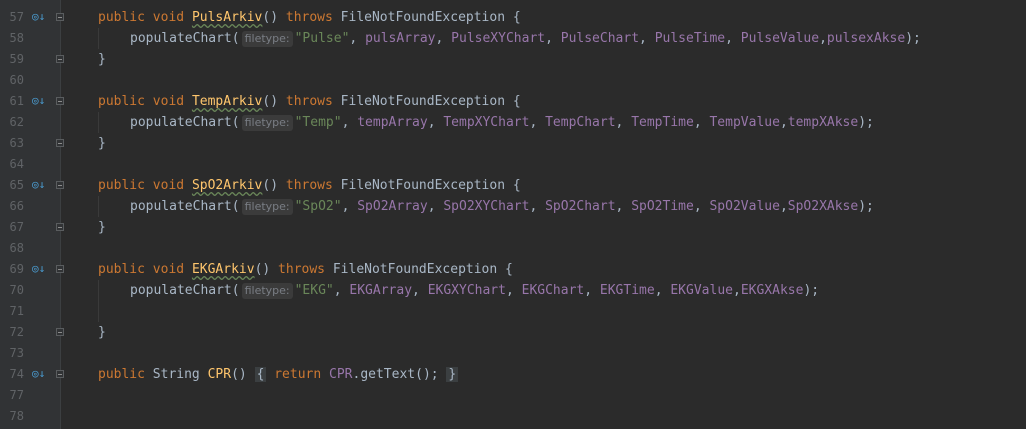 The width and height of the screenshot is (1026, 429). I want to click on keyword: return, so click(298, 374).